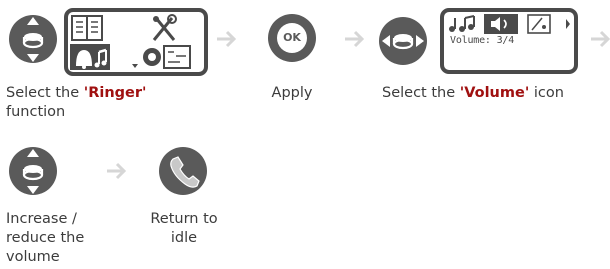 The height and width of the screenshot is (269, 610). I want to click on music-notes-icon, so click(462, 23).